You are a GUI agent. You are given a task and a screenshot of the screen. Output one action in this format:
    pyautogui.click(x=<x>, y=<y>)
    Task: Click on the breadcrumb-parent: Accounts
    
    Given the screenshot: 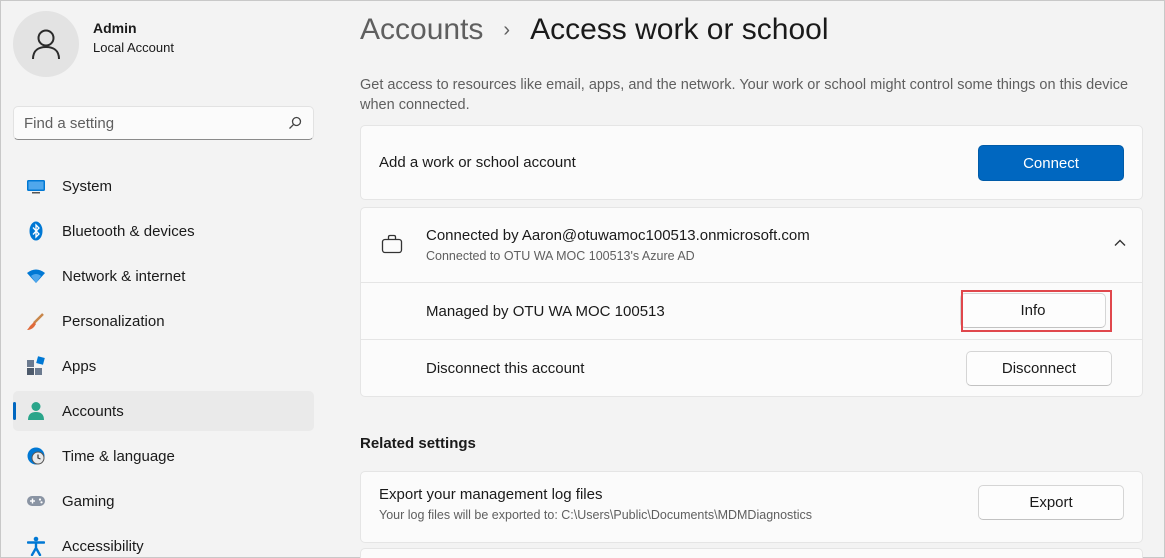 What is the action you would take?
    pyautogui.click(x=421, y=30)
    